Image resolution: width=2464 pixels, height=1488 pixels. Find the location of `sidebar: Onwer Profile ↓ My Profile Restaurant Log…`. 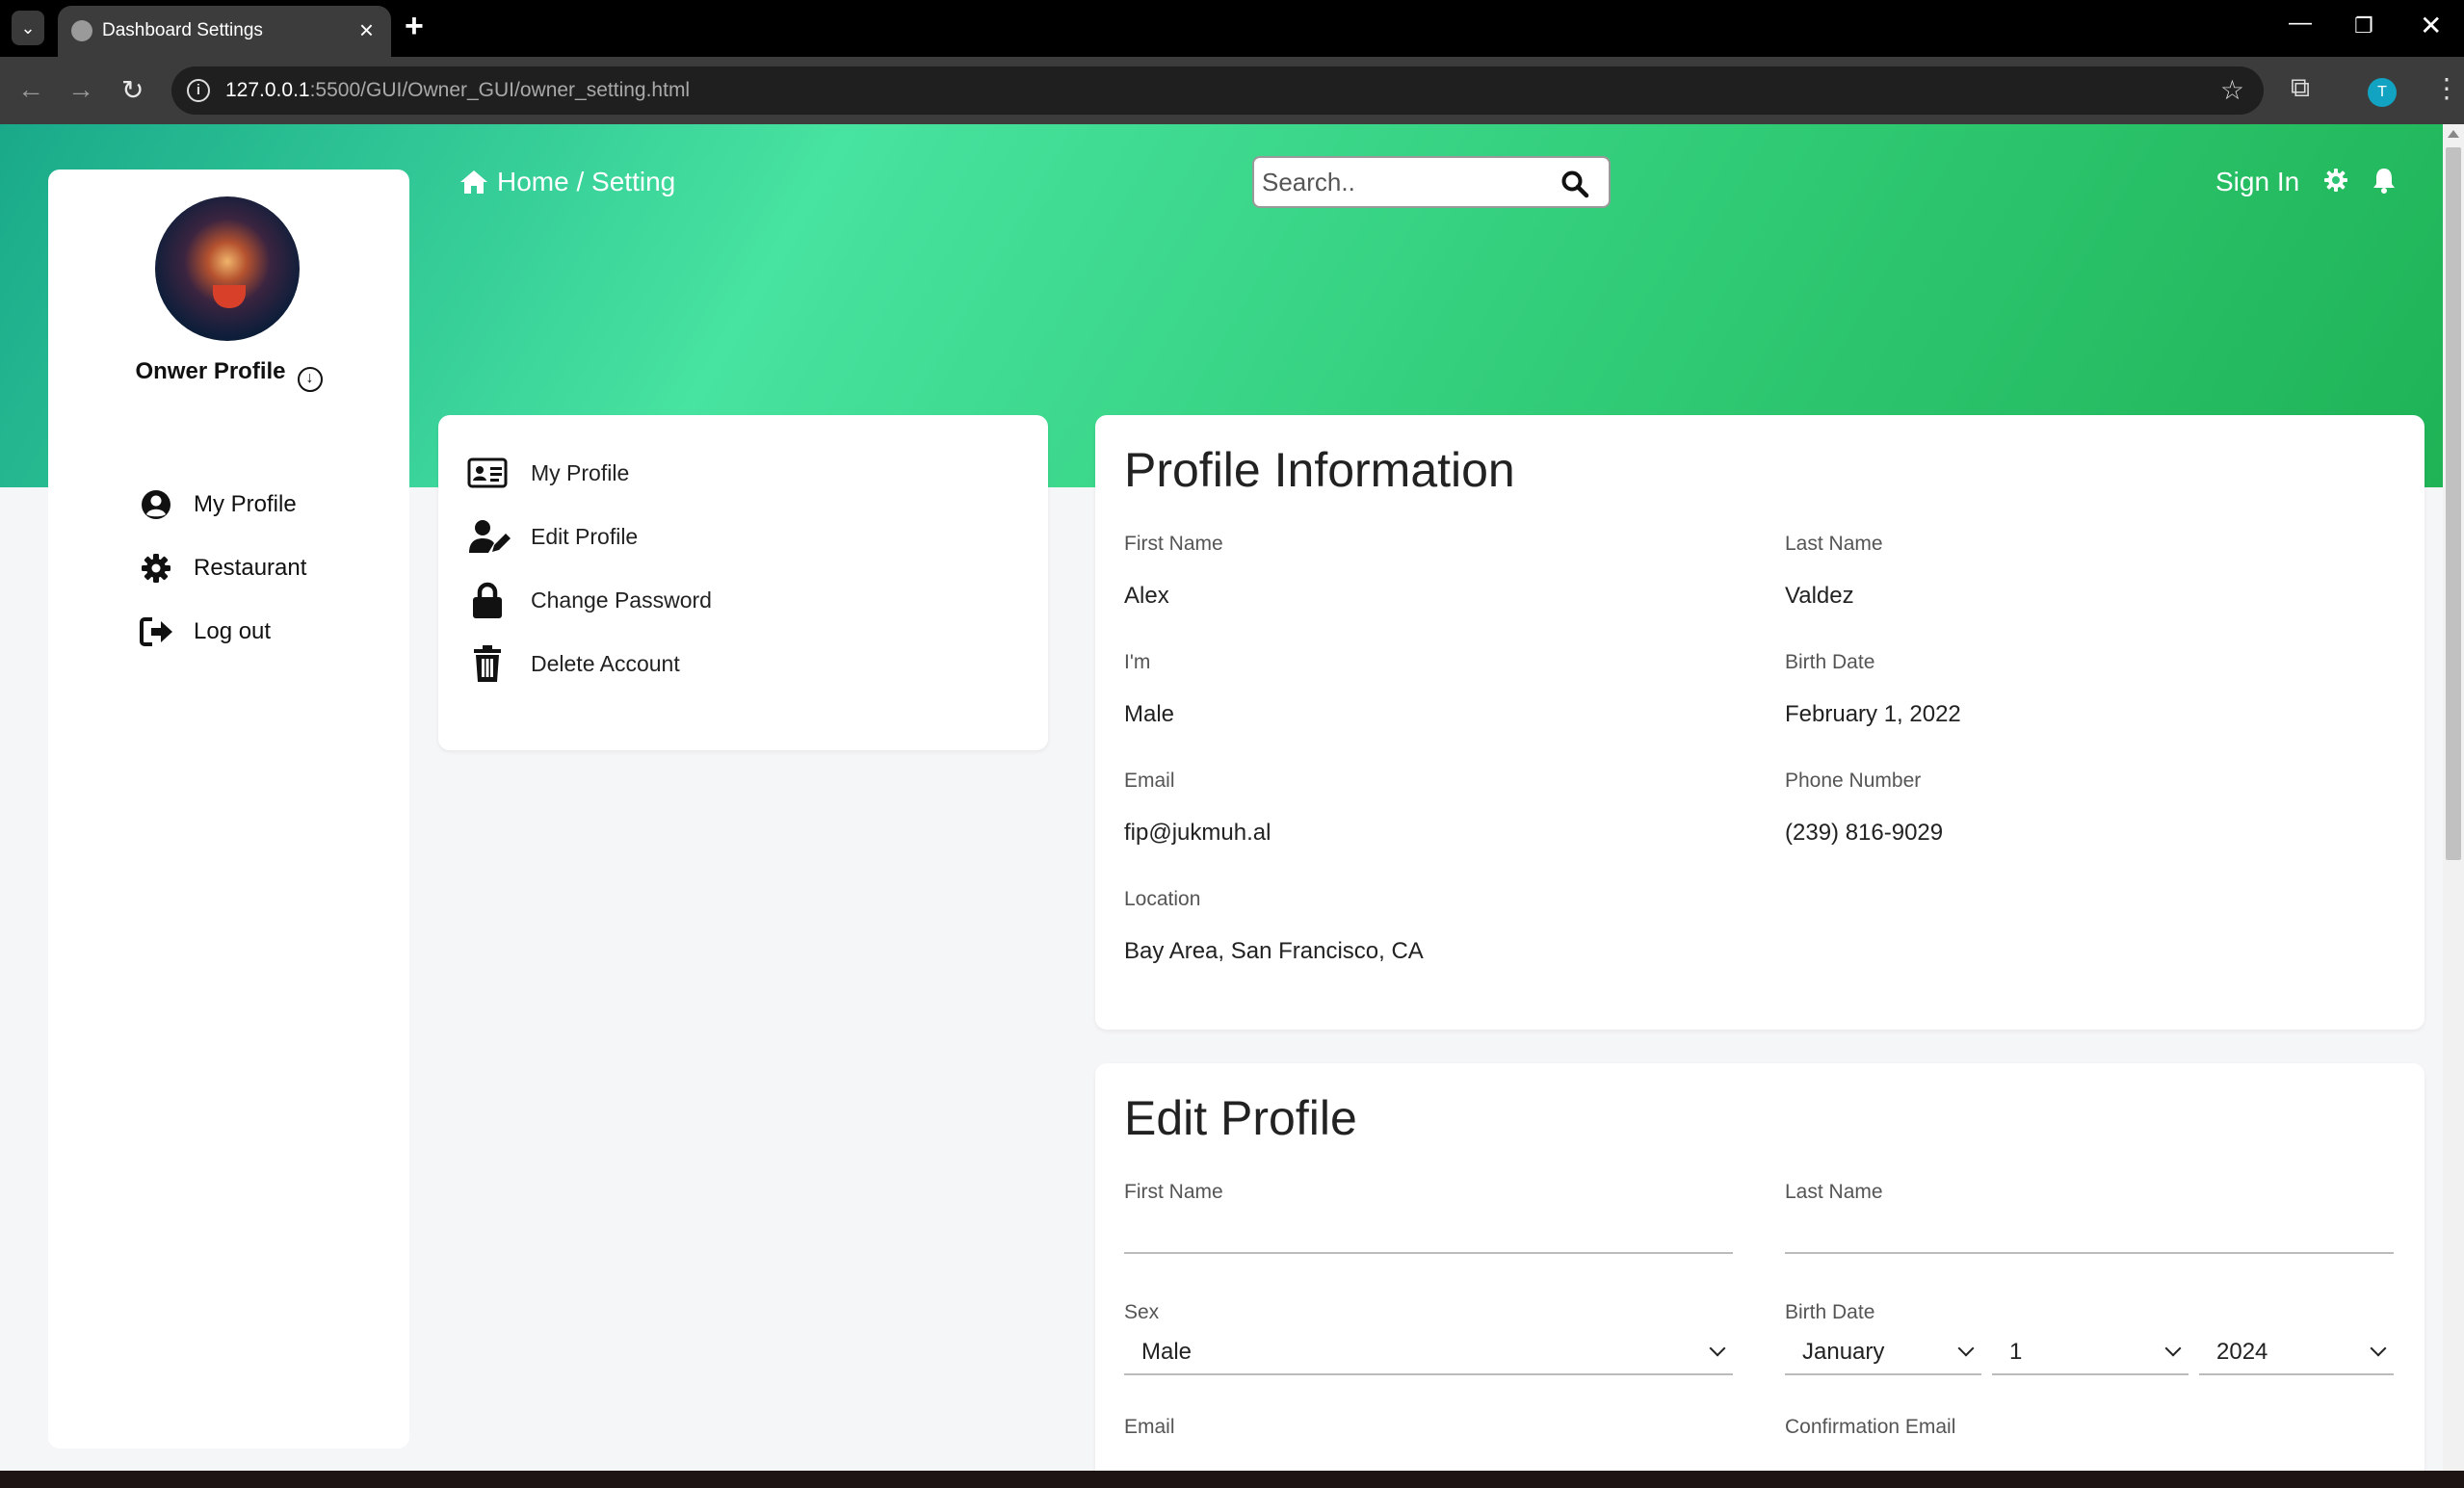

sidebar: Onwer Profile ↓ My Profile Restaurant Log… is located at coordinates (228, 809).